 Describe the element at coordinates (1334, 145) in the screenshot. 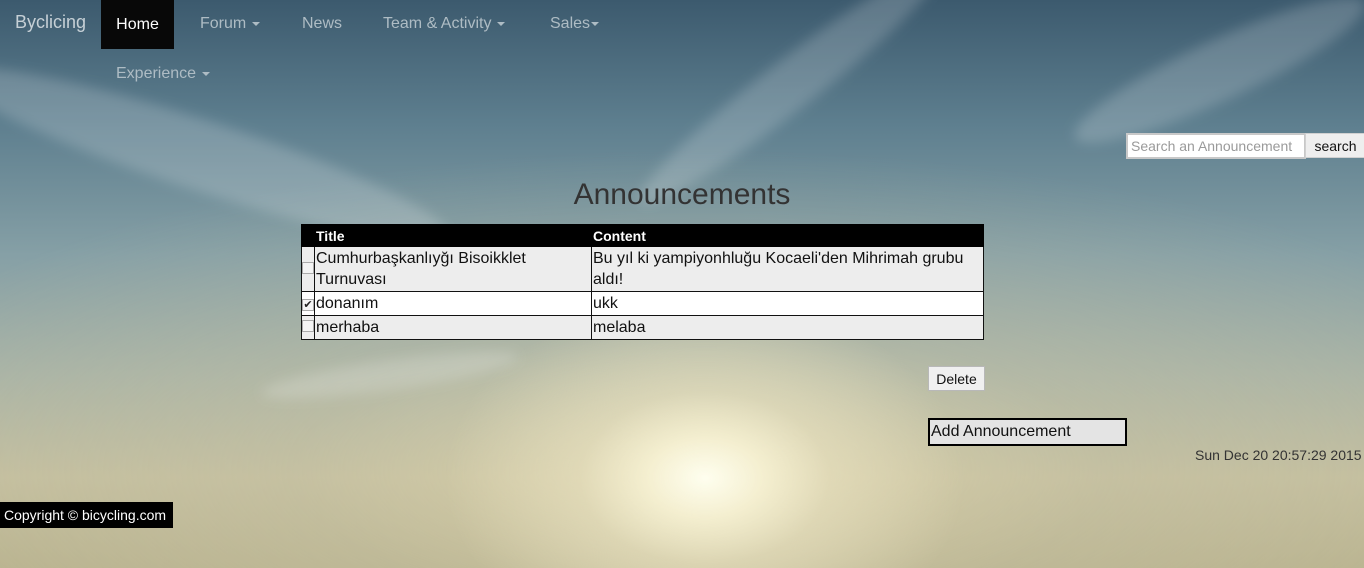

I see `search-button: search` at that location.